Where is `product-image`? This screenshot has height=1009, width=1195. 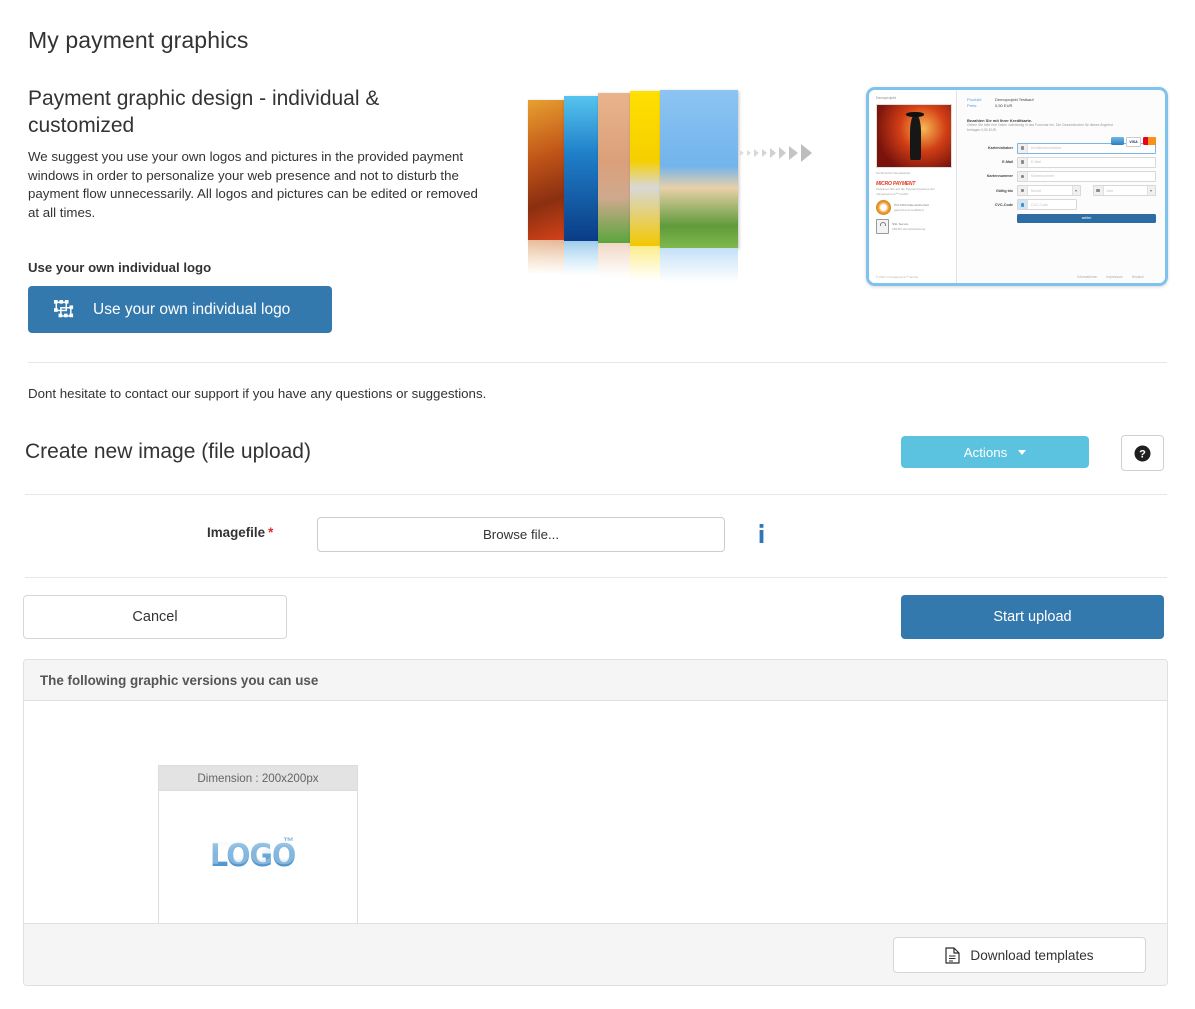 product-image is located at coordinates (914, 136).